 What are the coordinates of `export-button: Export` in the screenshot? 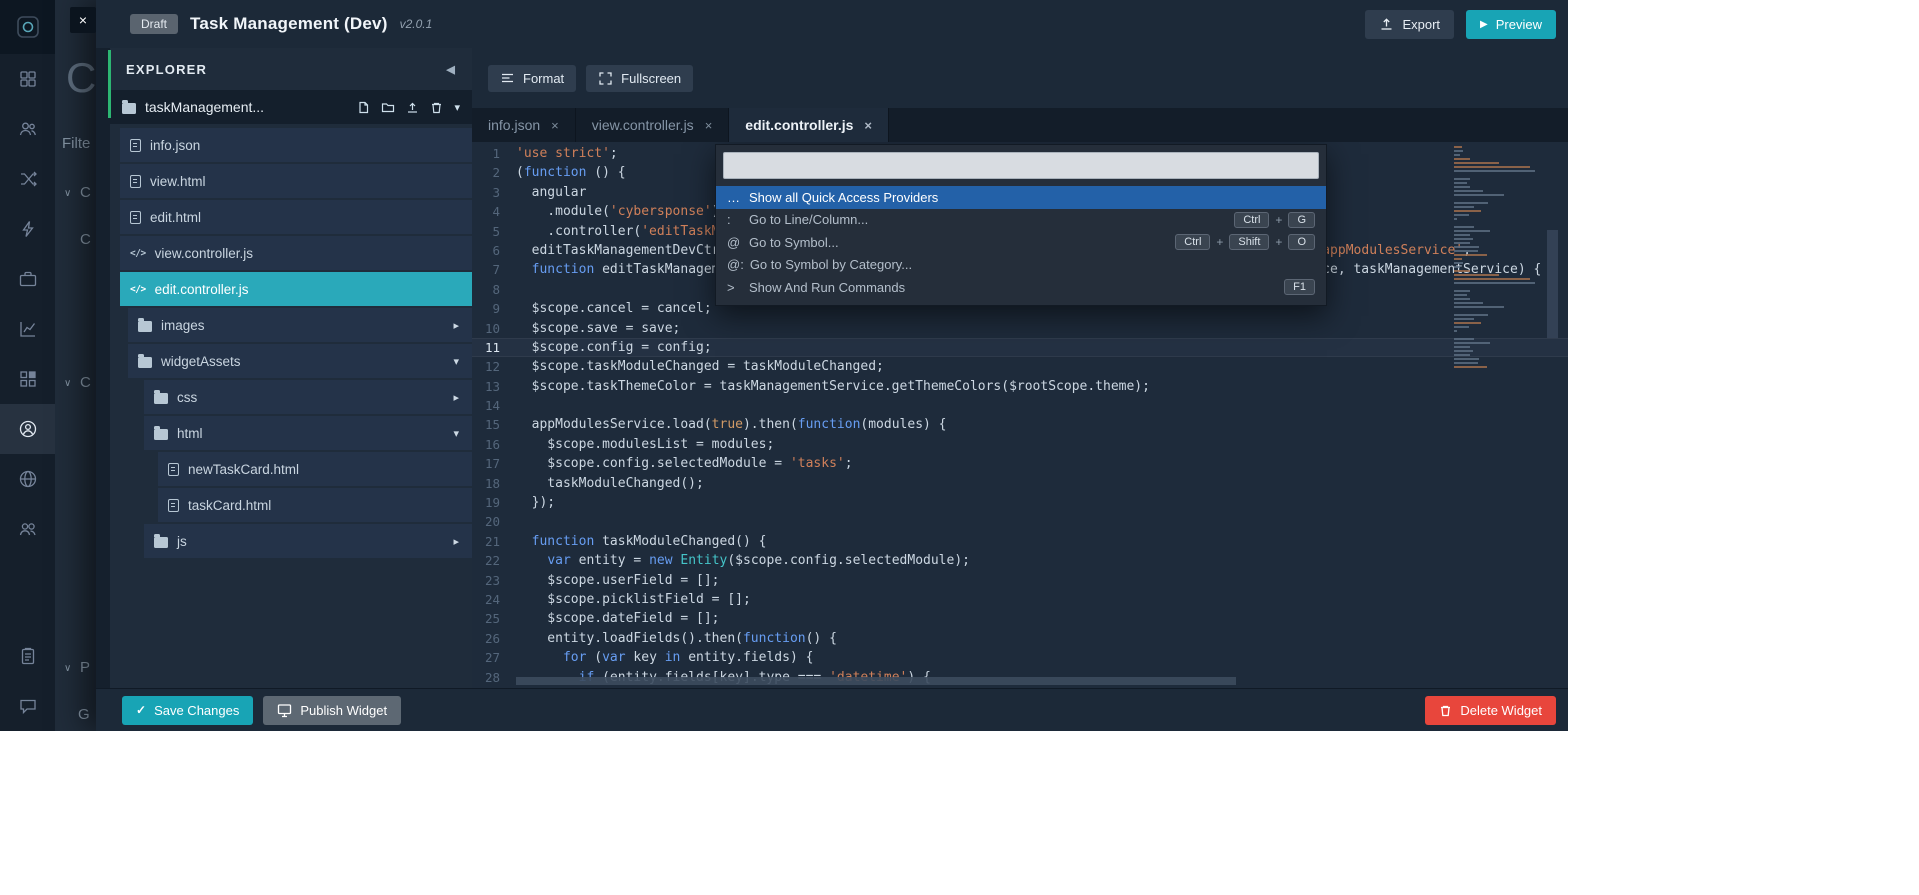 It's located at (1410, 24).